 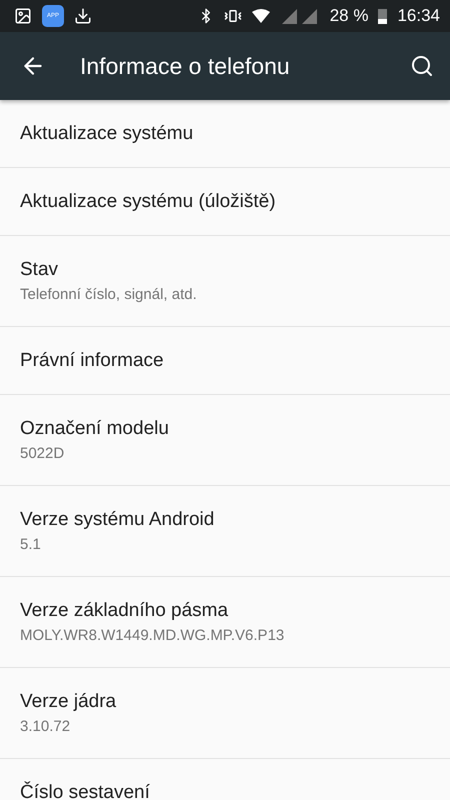 What do you see at coordinates (95, 429) in the screenshot?
I see `item-title: Označení modelu` at bounding box center [95, 429].